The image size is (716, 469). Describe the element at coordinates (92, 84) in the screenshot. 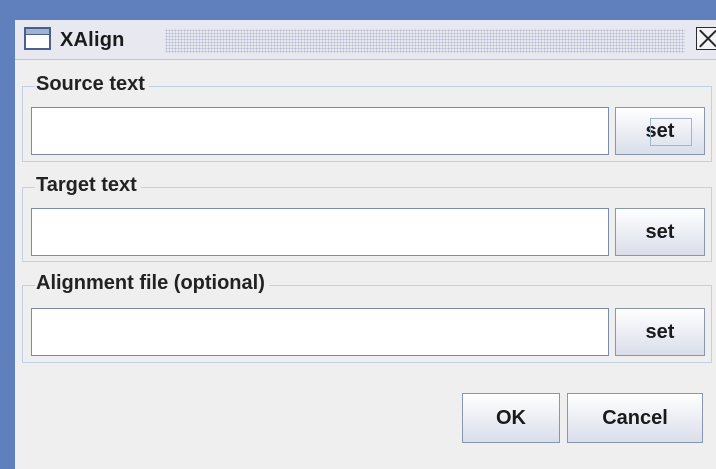

I see `source-text-label: Source text` at that location.